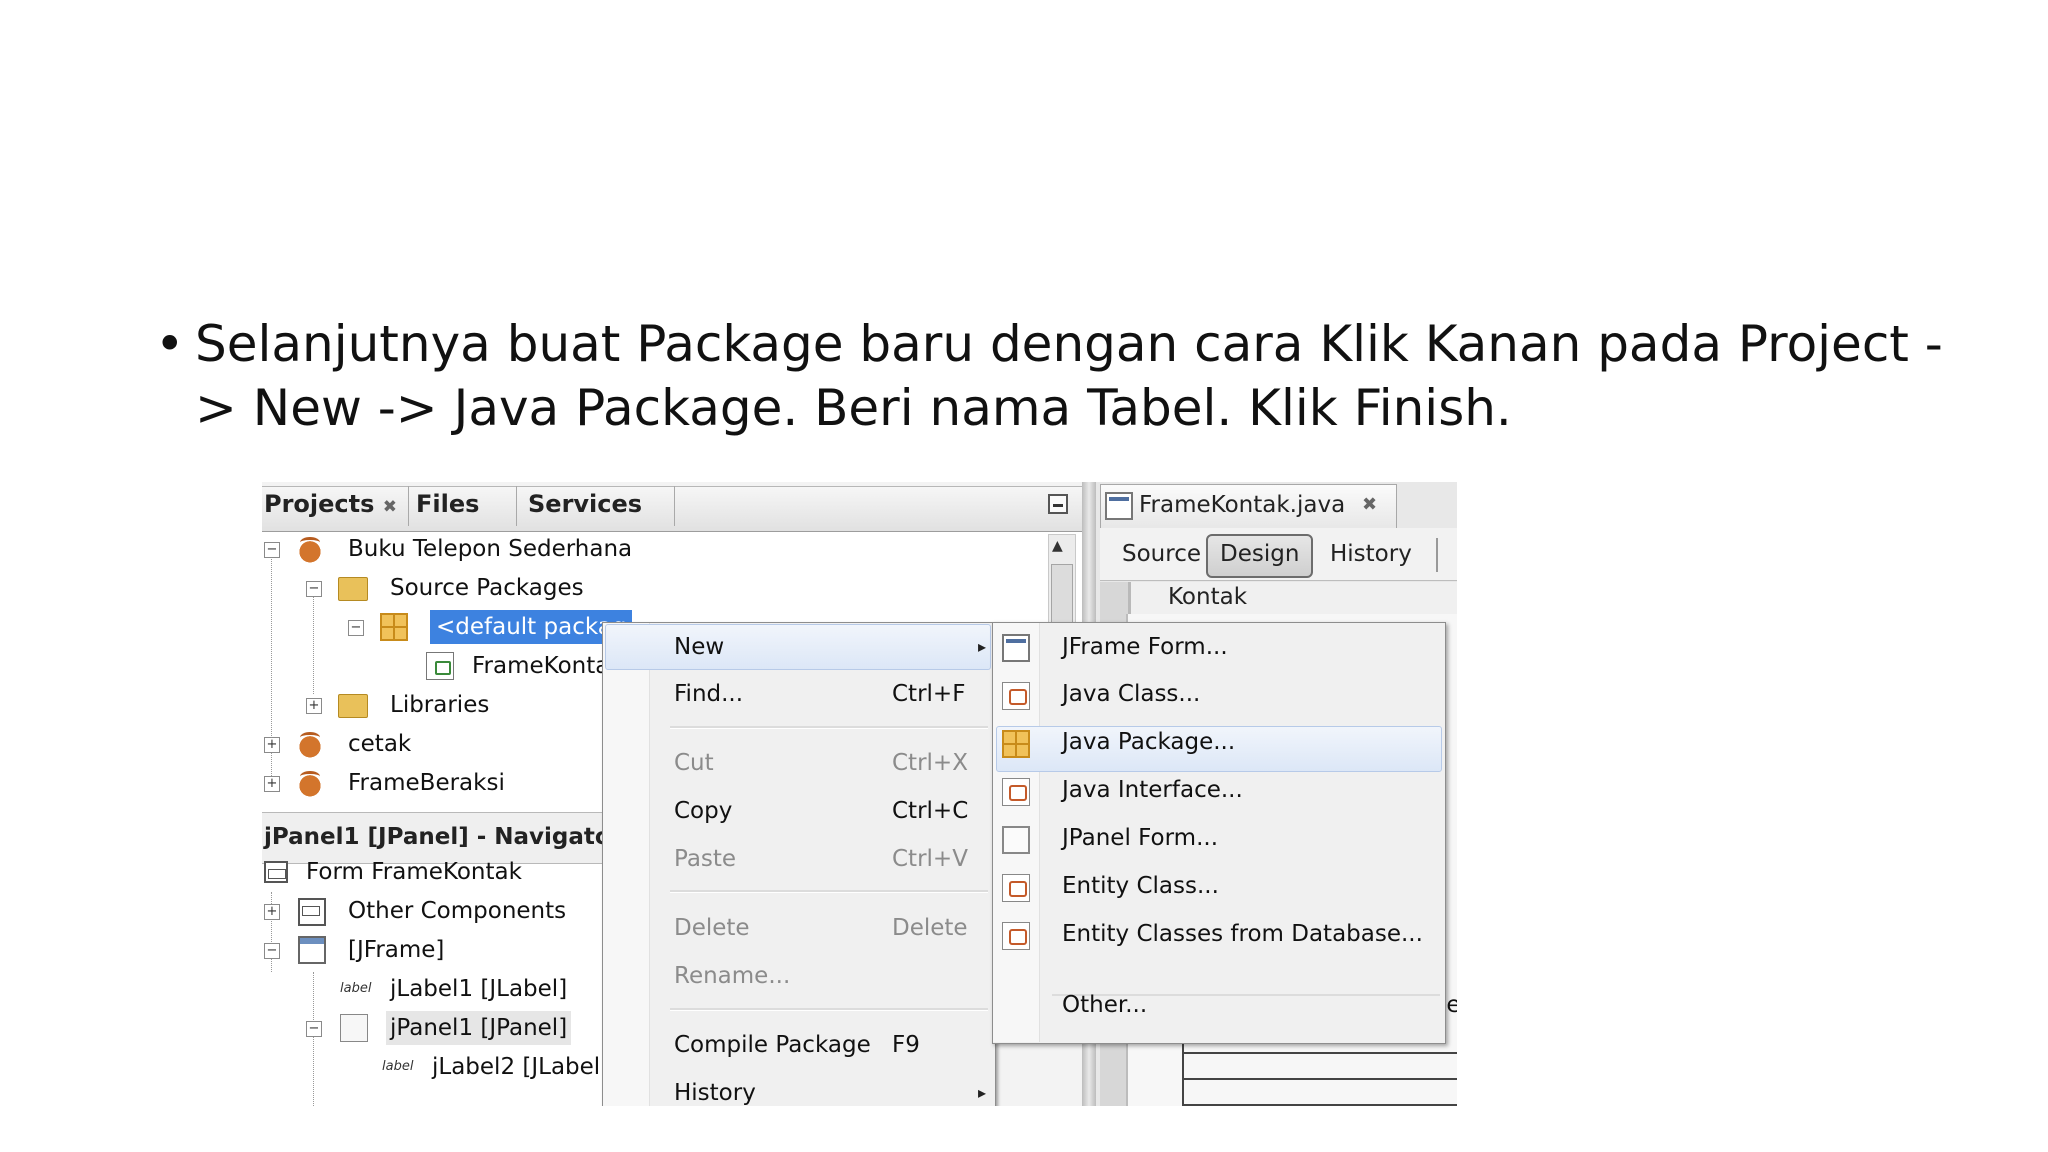 Image resolution: width=2048 pixels, height=1152 pixels. What do you see at coordinates (1016, 888) in the screenshot?
I see `entity-class-icon` at bounding box center [1016, 888].